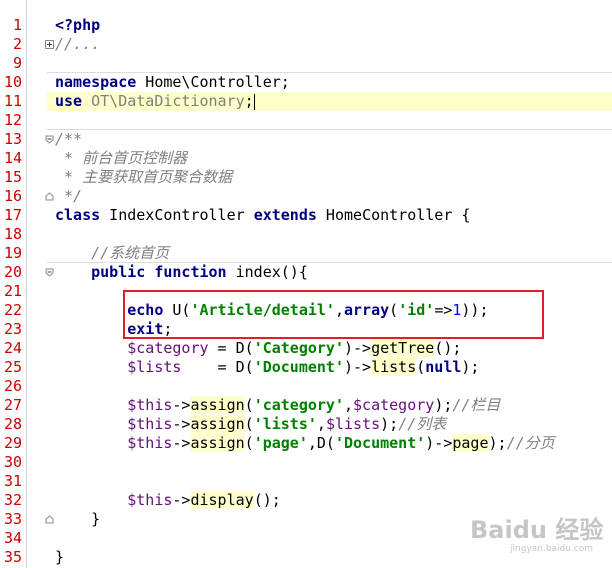 This screenshot has height=568, width=612. I want to click on watermark-url: jingyan.baidu.com, so click(552, 549).